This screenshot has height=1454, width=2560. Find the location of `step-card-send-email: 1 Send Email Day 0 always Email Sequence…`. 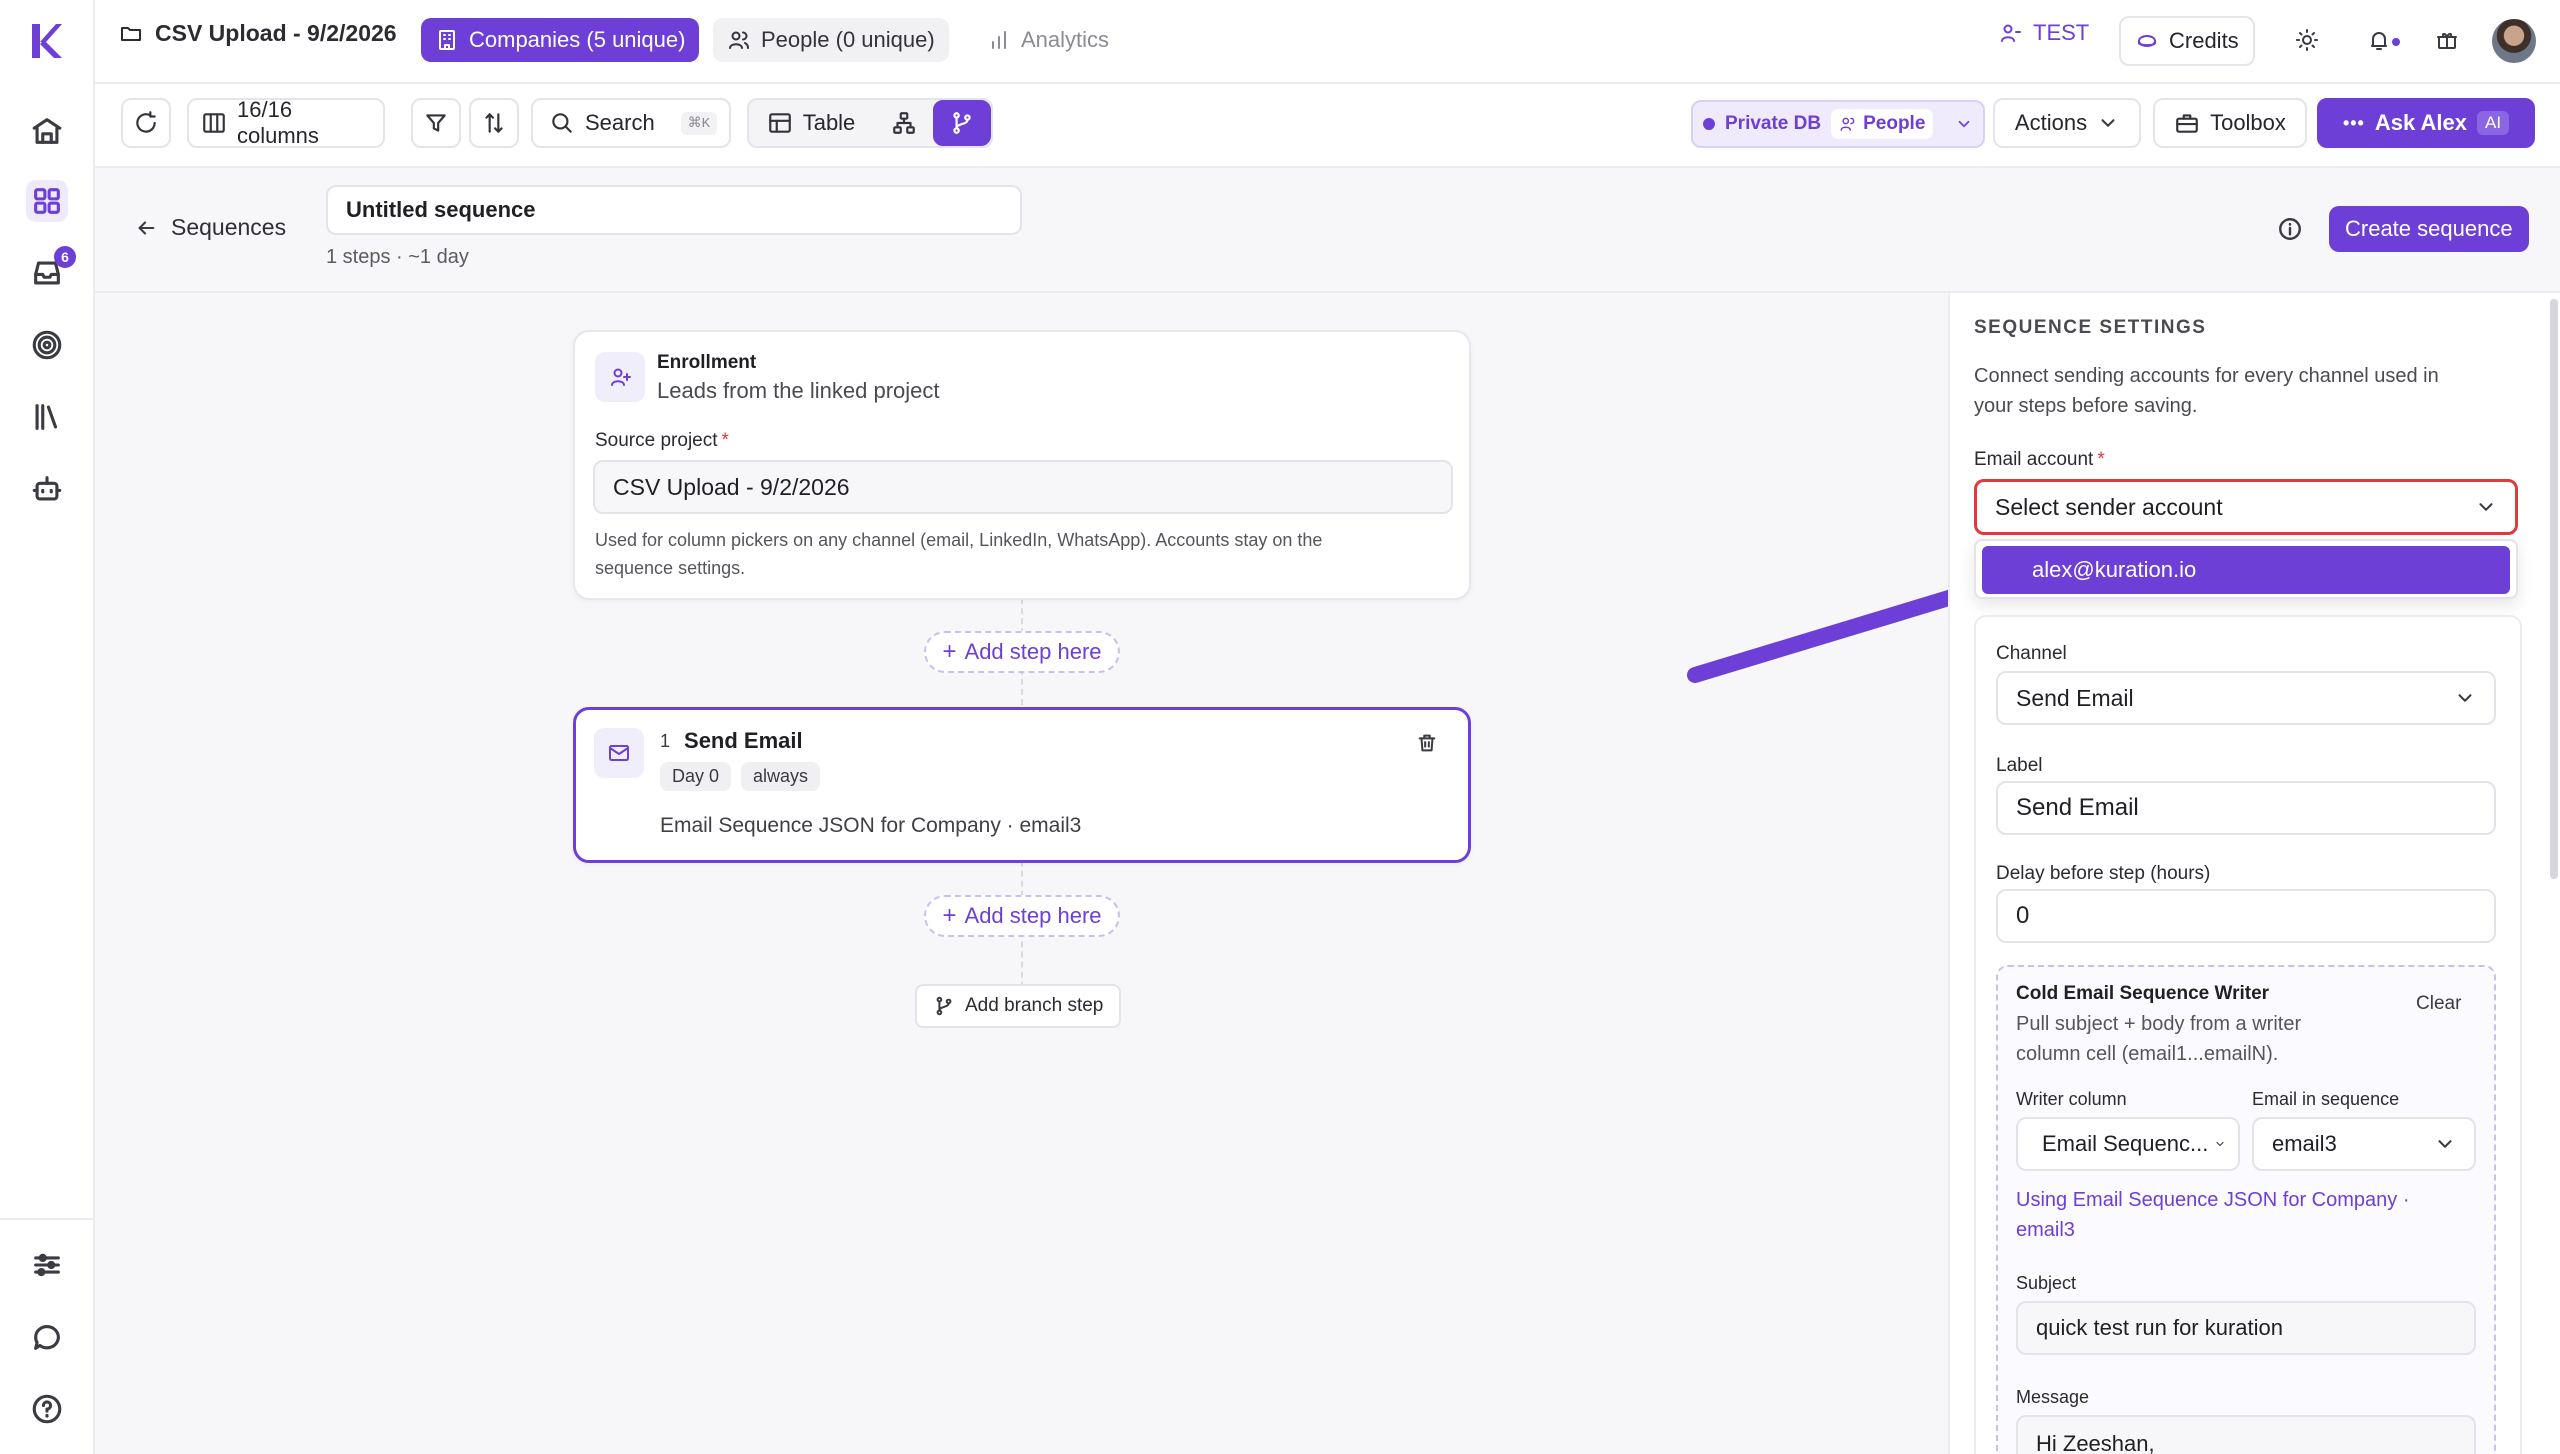

step-card-send-email: 1 Send Email Day 0 always Email Sequence… is located at coordinates (1022, 785).